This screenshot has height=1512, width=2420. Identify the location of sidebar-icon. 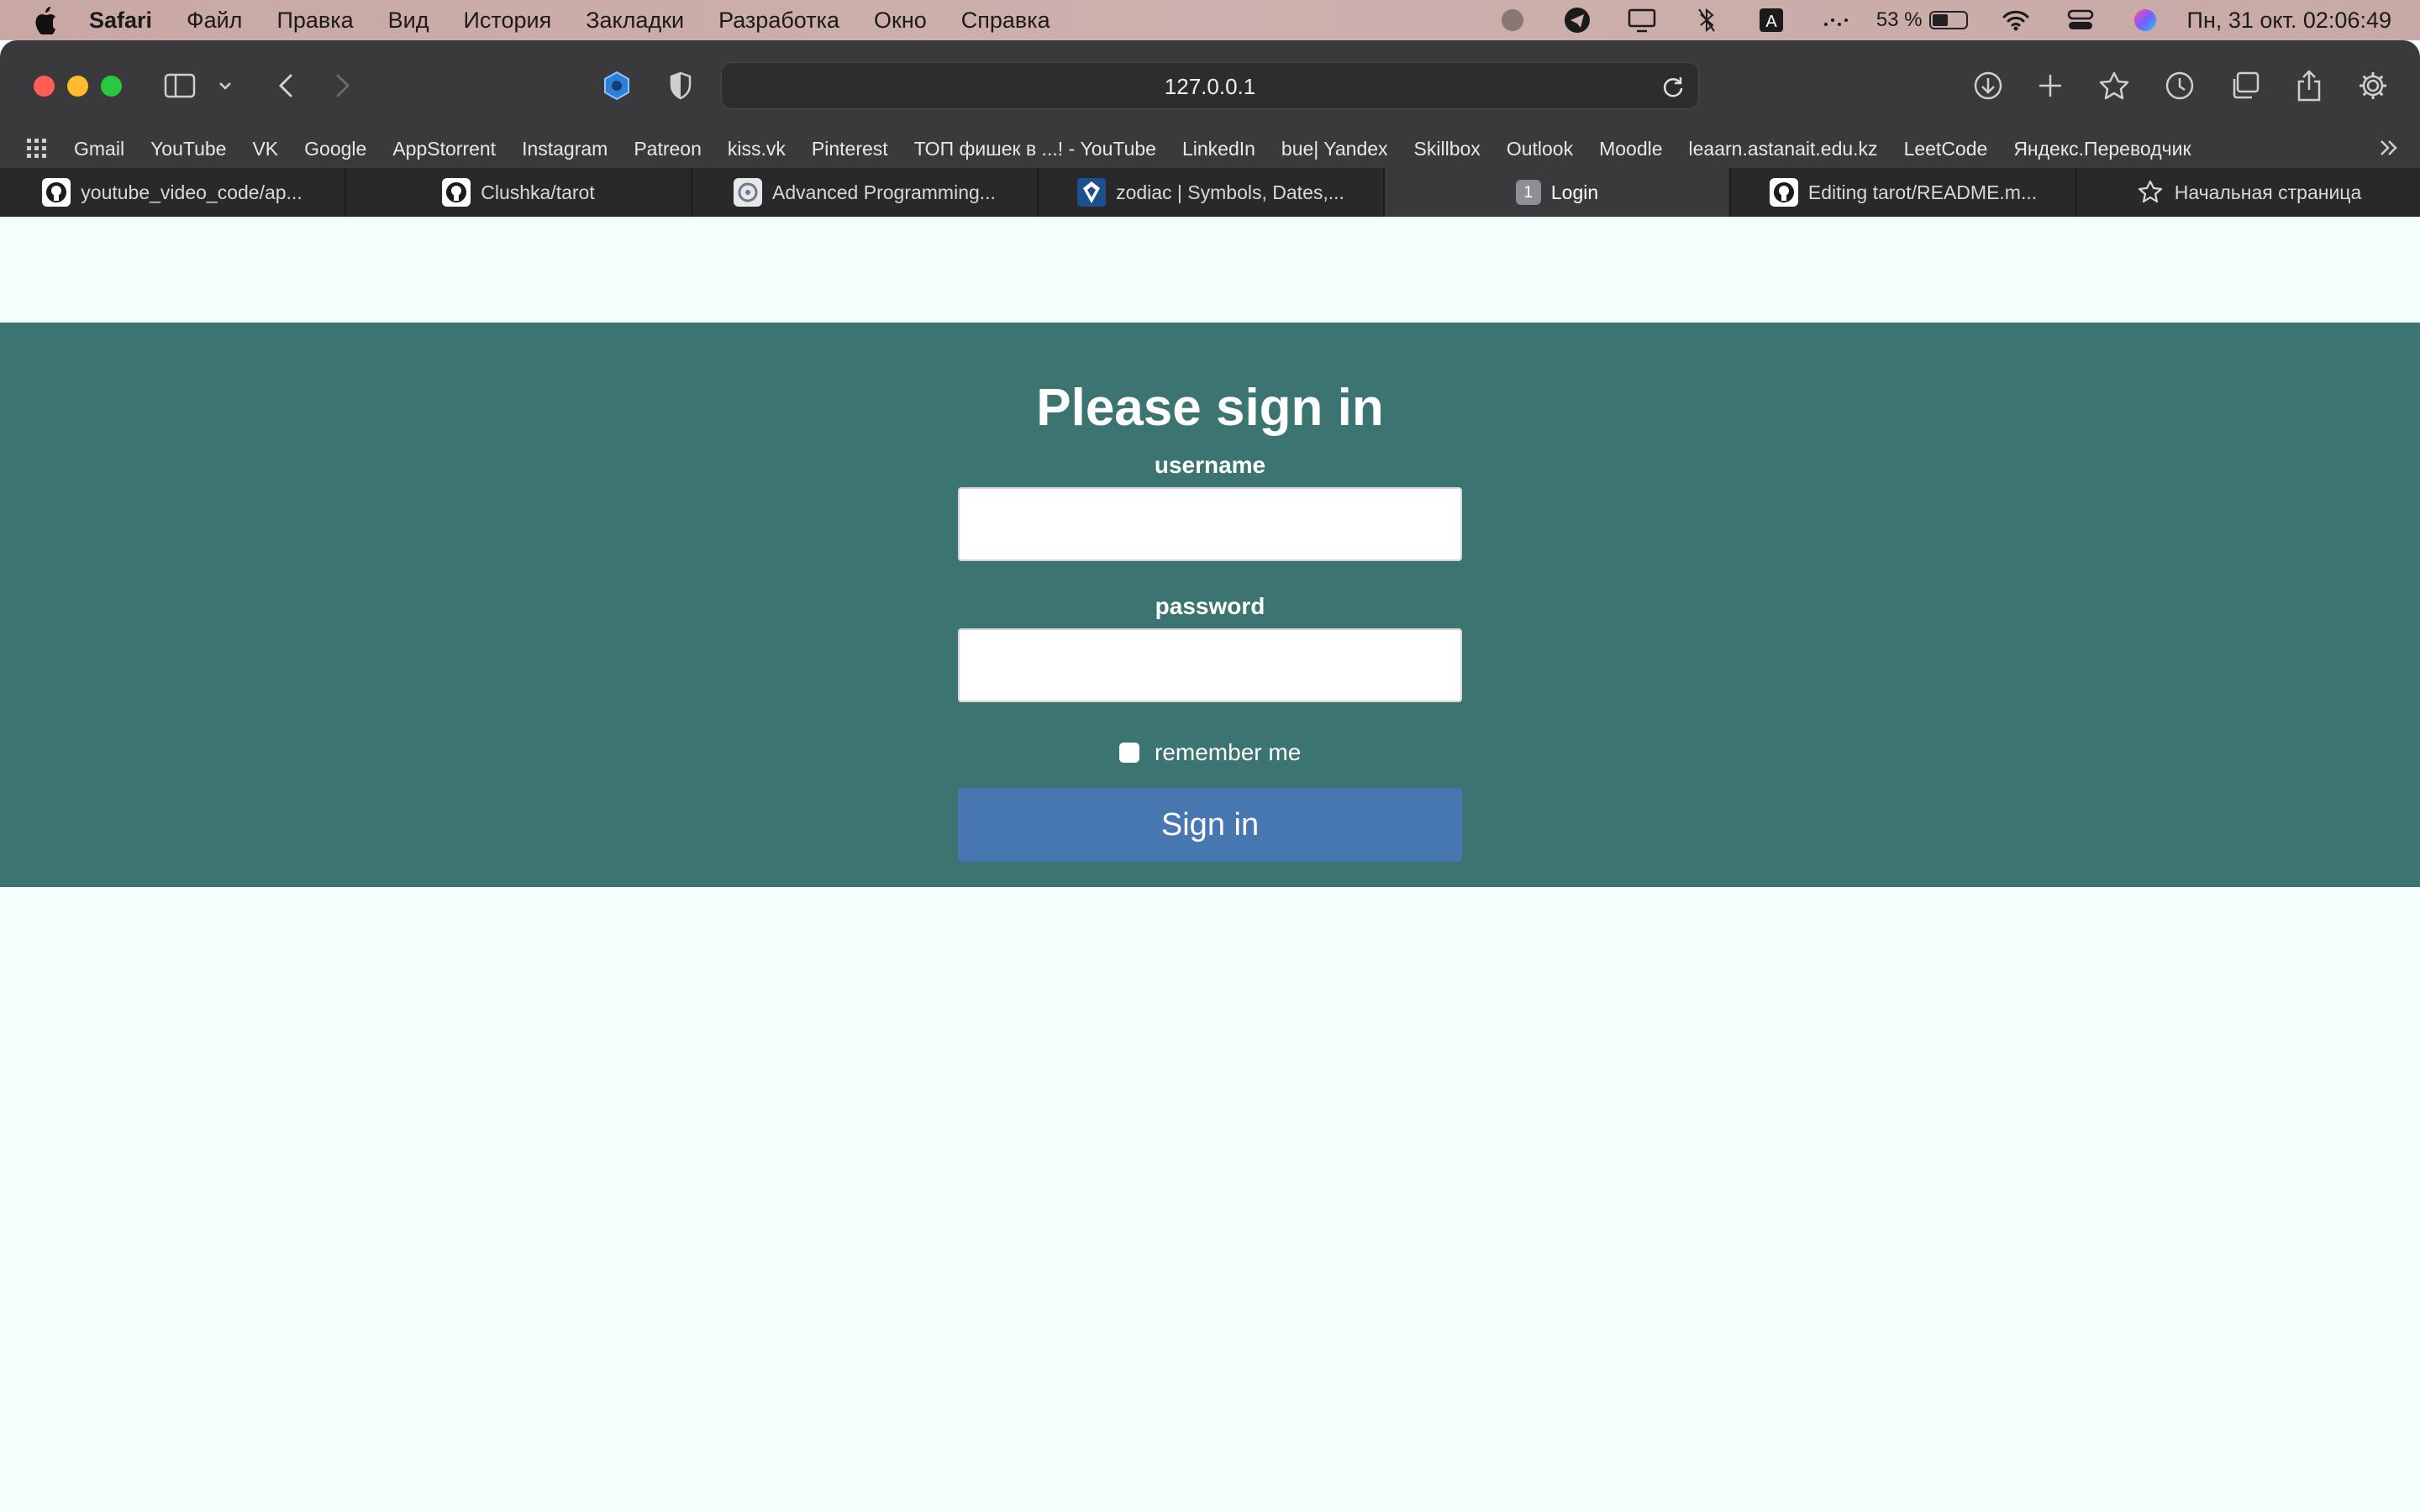
(180, 85).